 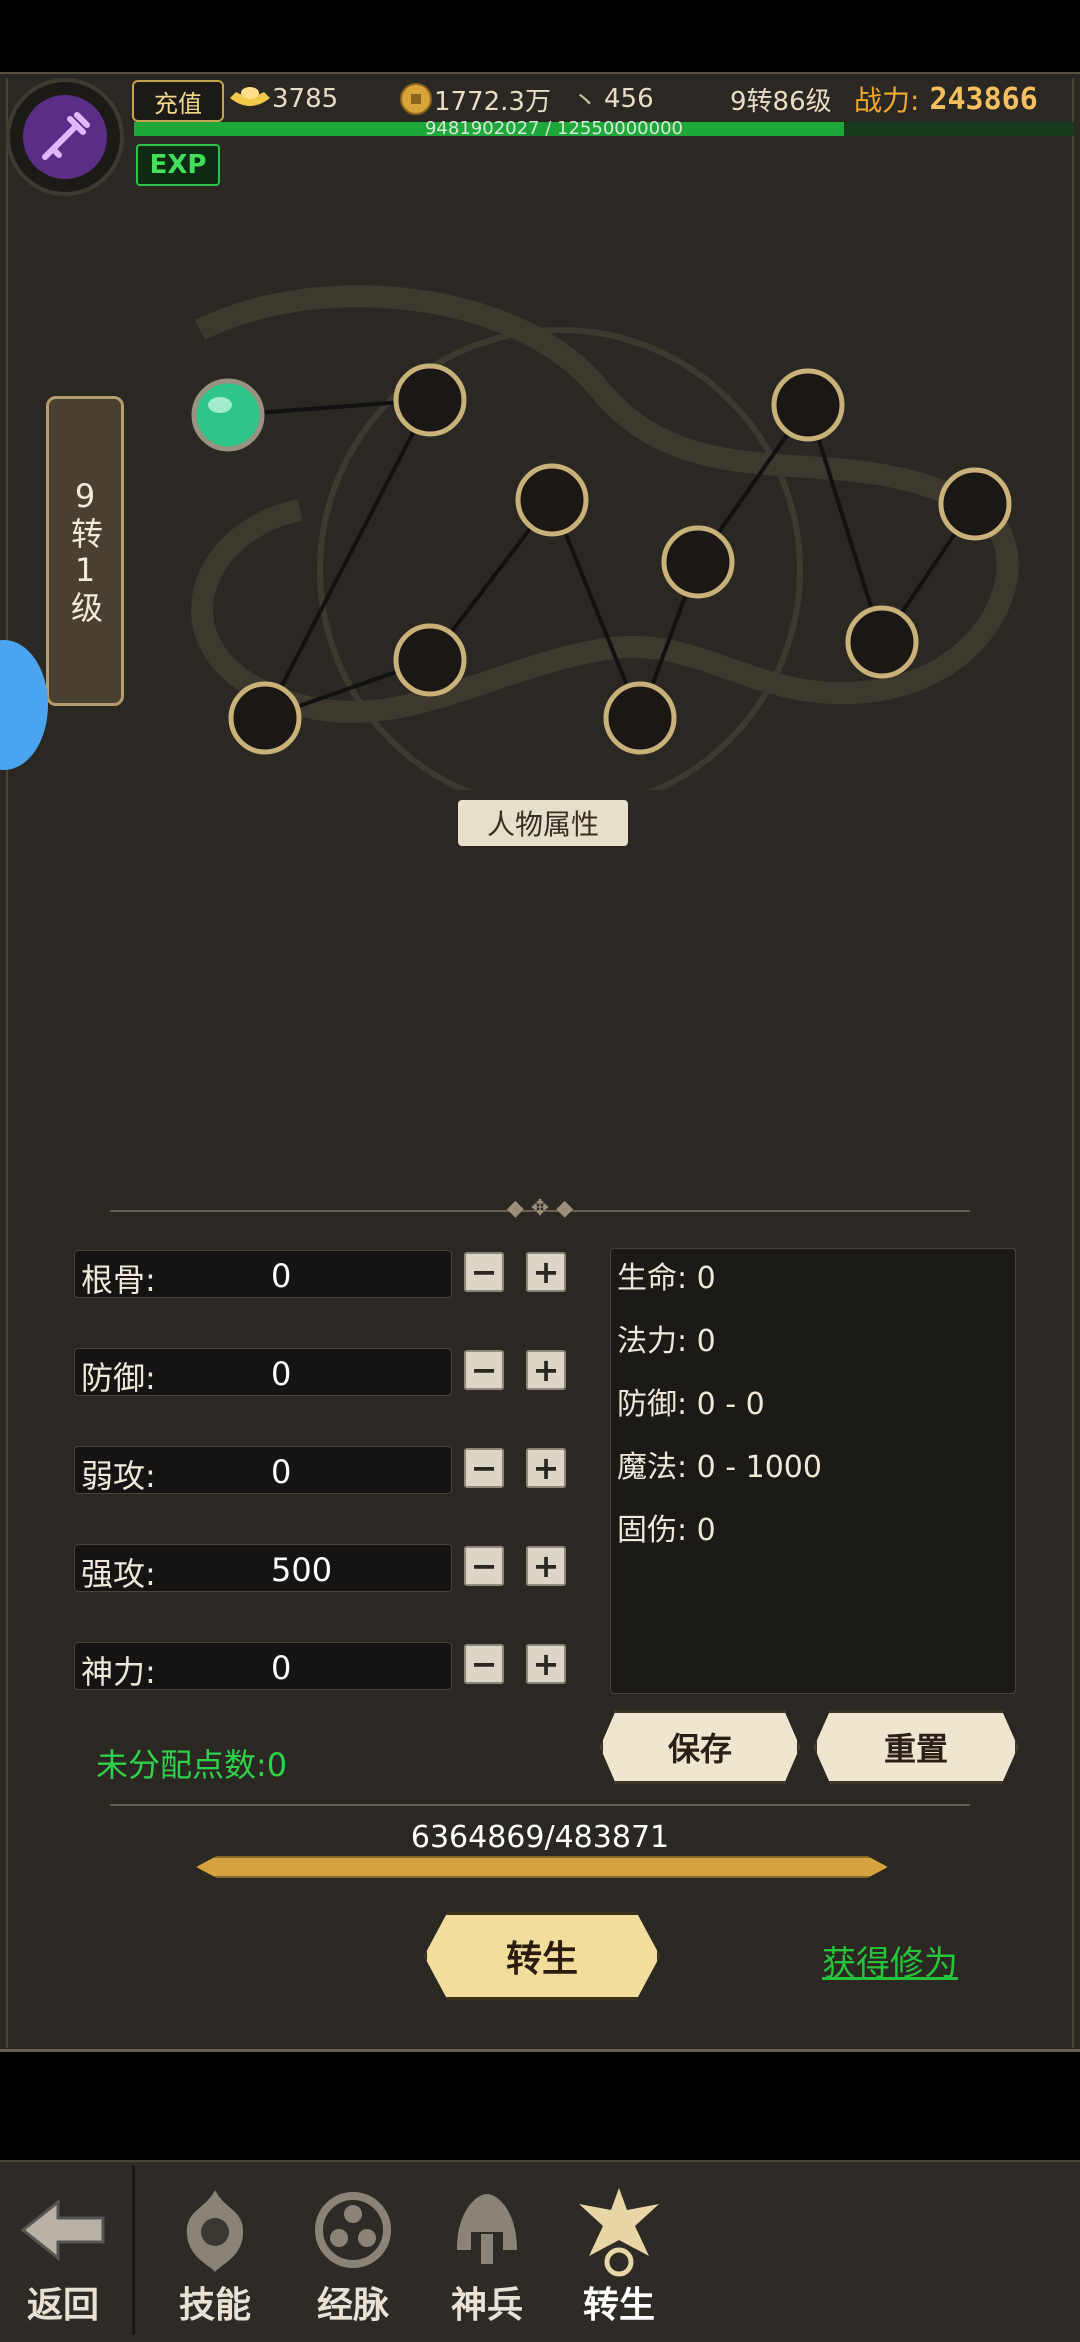 I want to click on gold-ingot-icon, so click(x=250, y=96).